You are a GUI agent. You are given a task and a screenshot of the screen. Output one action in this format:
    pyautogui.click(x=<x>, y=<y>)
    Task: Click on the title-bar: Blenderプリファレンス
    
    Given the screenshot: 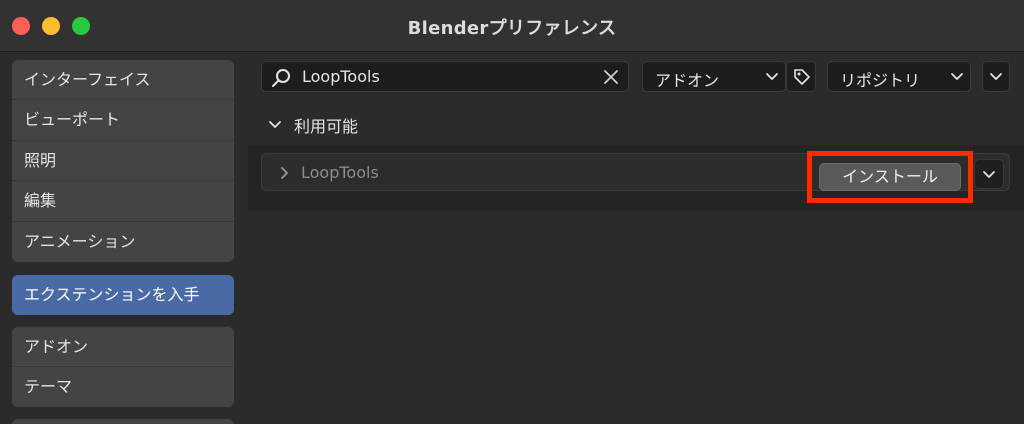 What is the action you would take?
    pyautogui.click(x=512, y=26)
    